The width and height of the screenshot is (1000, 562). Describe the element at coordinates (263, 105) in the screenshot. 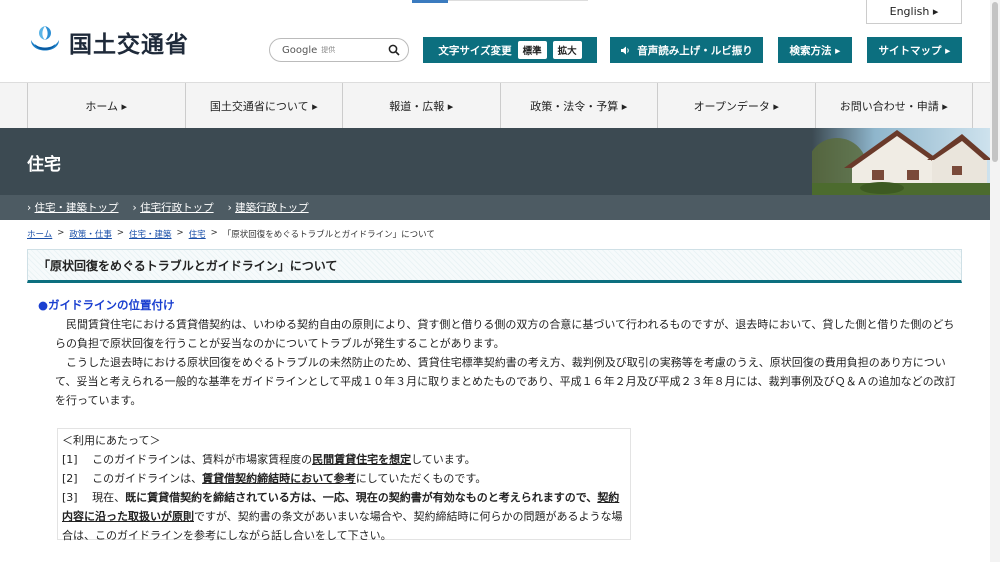

I see `nav-about: 国土交通省について ▸` at that location.